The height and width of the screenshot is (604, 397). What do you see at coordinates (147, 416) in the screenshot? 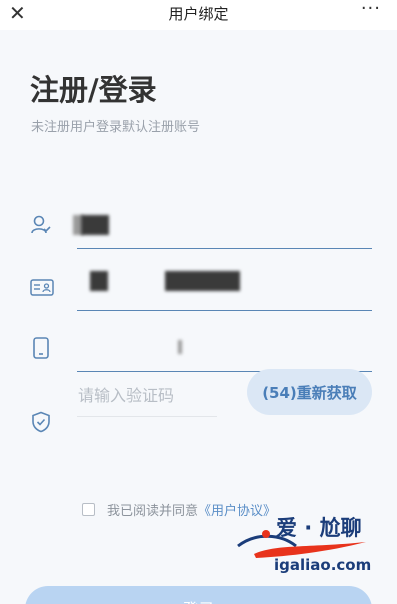
I see `verification-code-underline` at bounding box center [147, 416].